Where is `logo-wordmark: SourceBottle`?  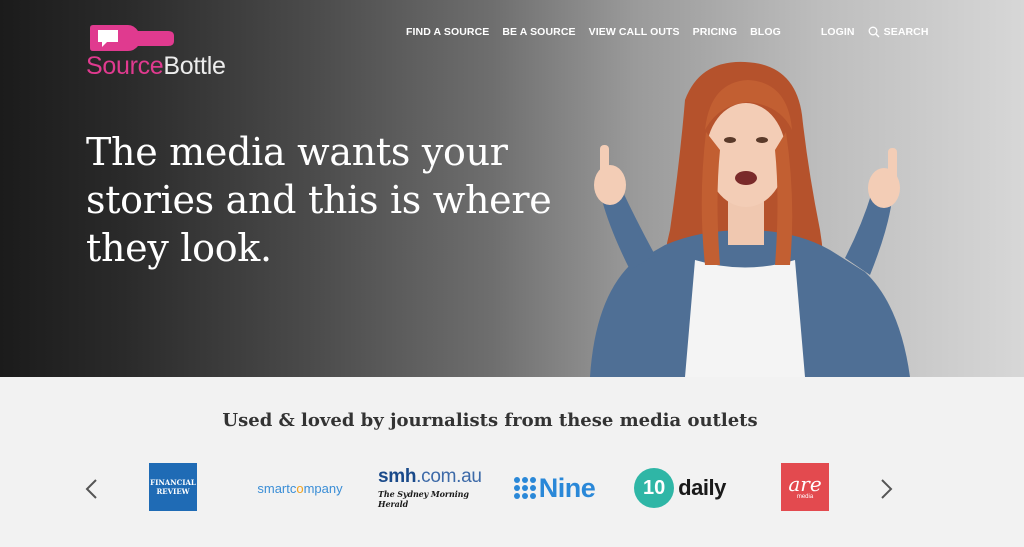 logo-wordmark: SourceBottle is located at coordinates (156, 66).